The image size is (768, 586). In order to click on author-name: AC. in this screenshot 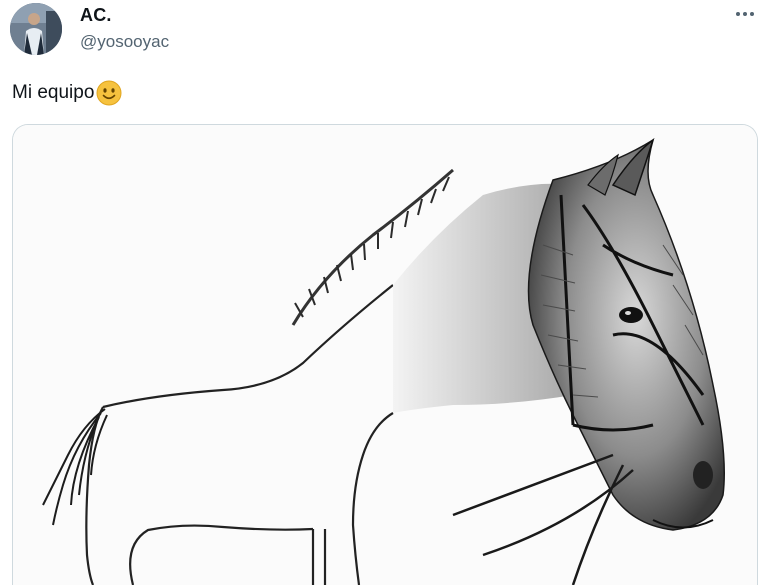, I will do `click(96, 15)`.